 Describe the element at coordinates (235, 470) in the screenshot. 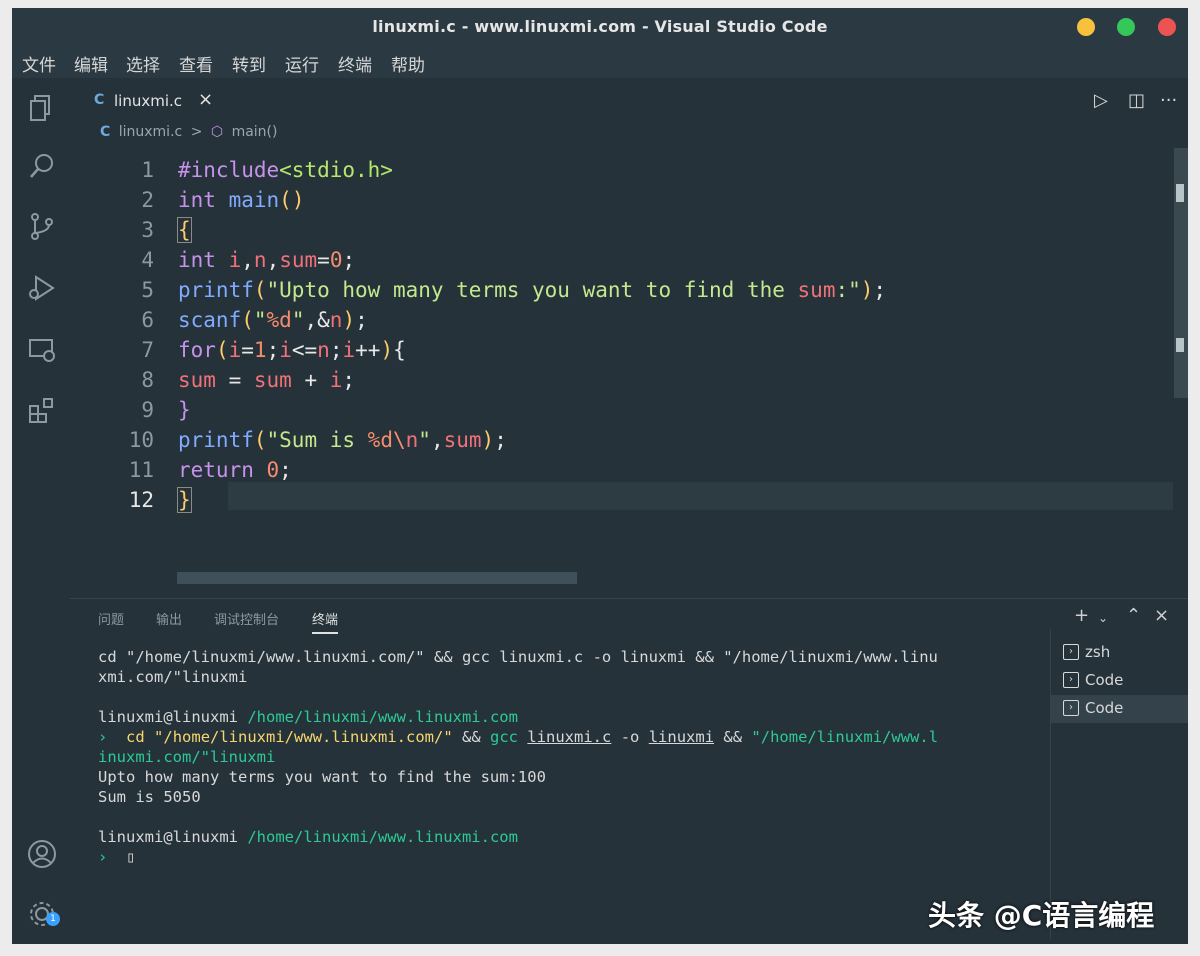

I see `code-text: return 0;` at that location.